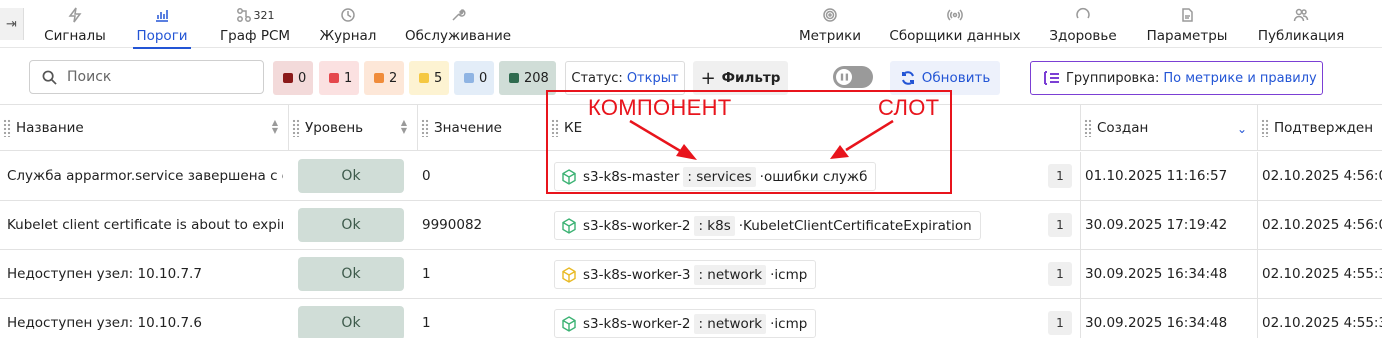 Image resolution: width=1382 pixels, height=338 pixels. I want to click on tab-signals: Сигналы, so click(75, 24).